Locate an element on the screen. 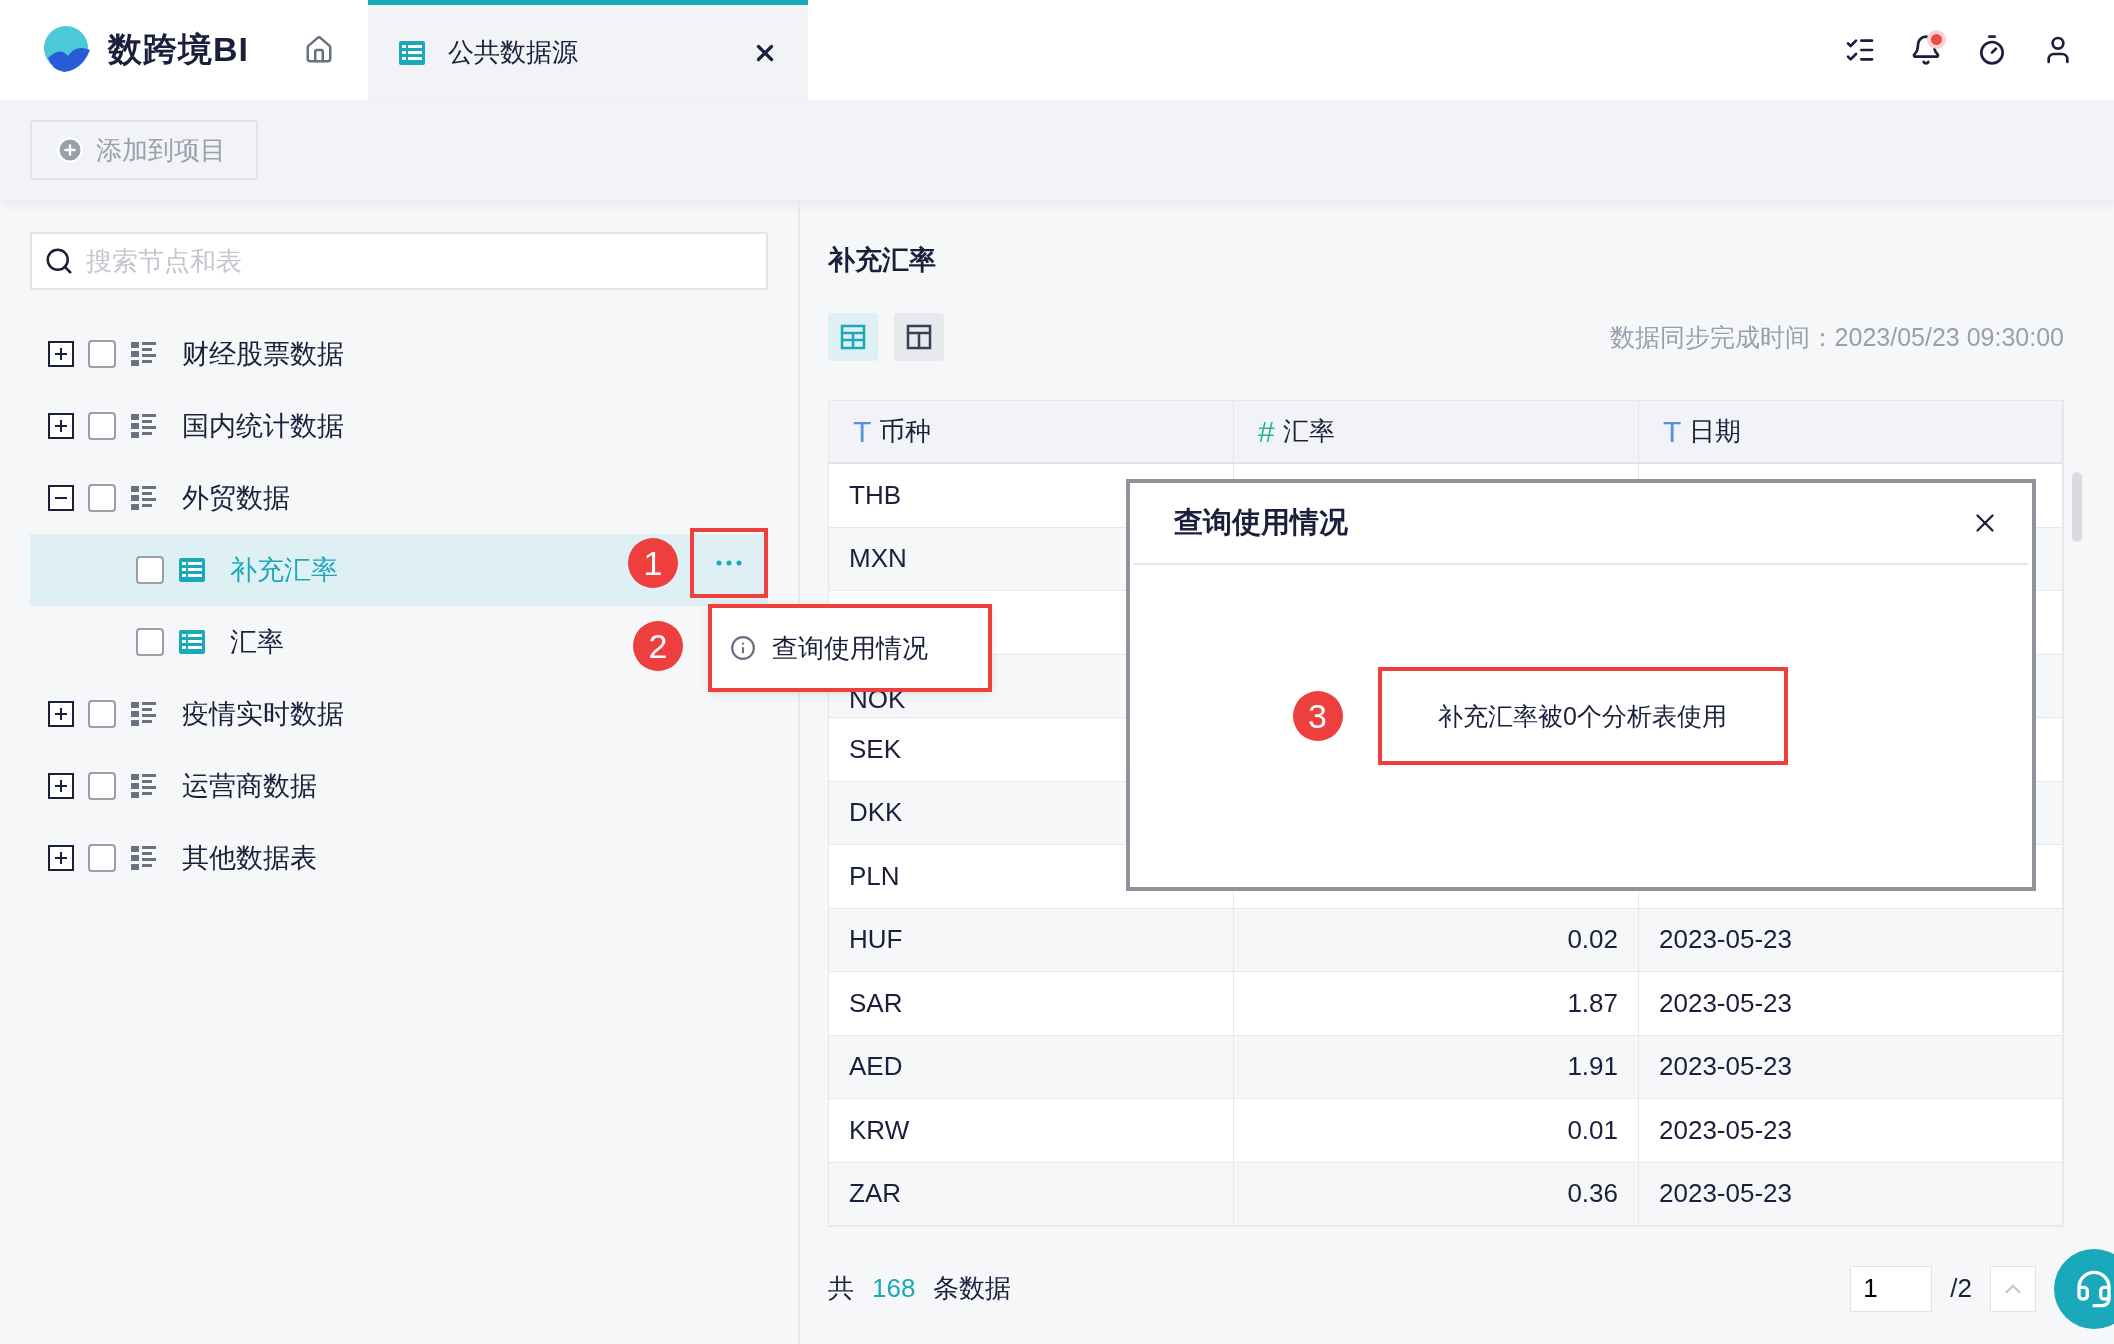 Image resolution: width=2114 pixels, height=1344 pixels. tree-label: 国内统计数据 is located at coordinates (263, 426).